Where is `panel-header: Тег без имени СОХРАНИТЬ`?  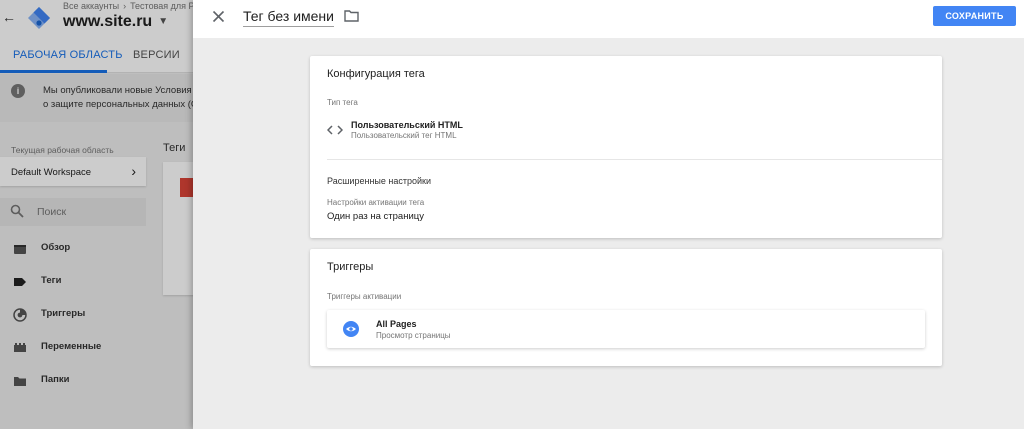
panel-header: Тег без имени СОХРАНИТЬ is located at coordinates (608, 19).